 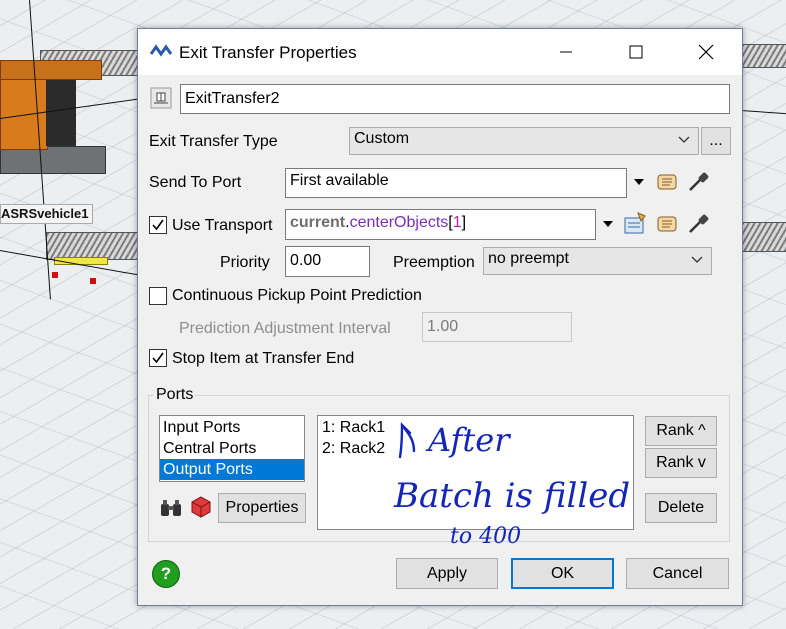 I want to click on use-transport-checkbox, so click(x=158, y=225).